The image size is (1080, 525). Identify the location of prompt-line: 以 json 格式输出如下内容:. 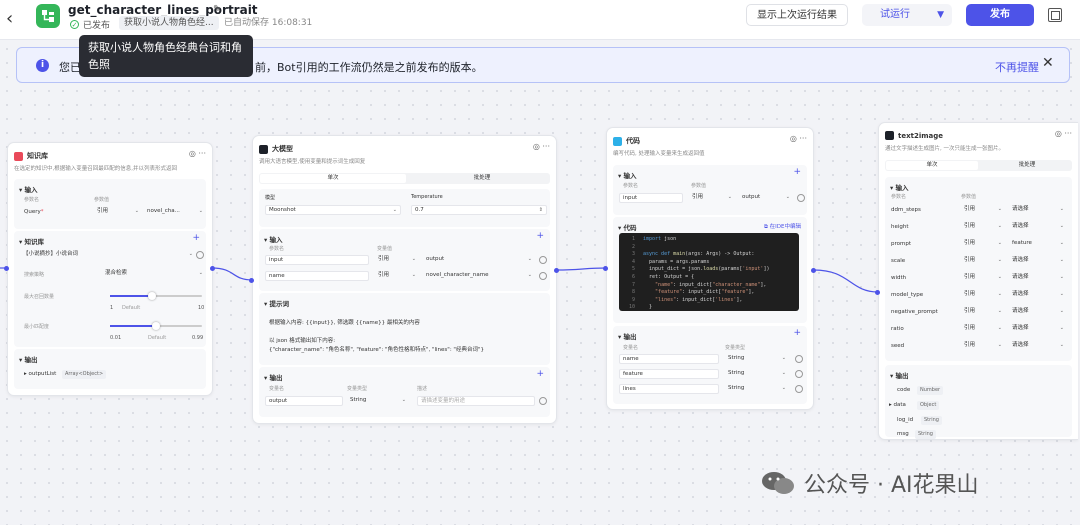
(302, 340).